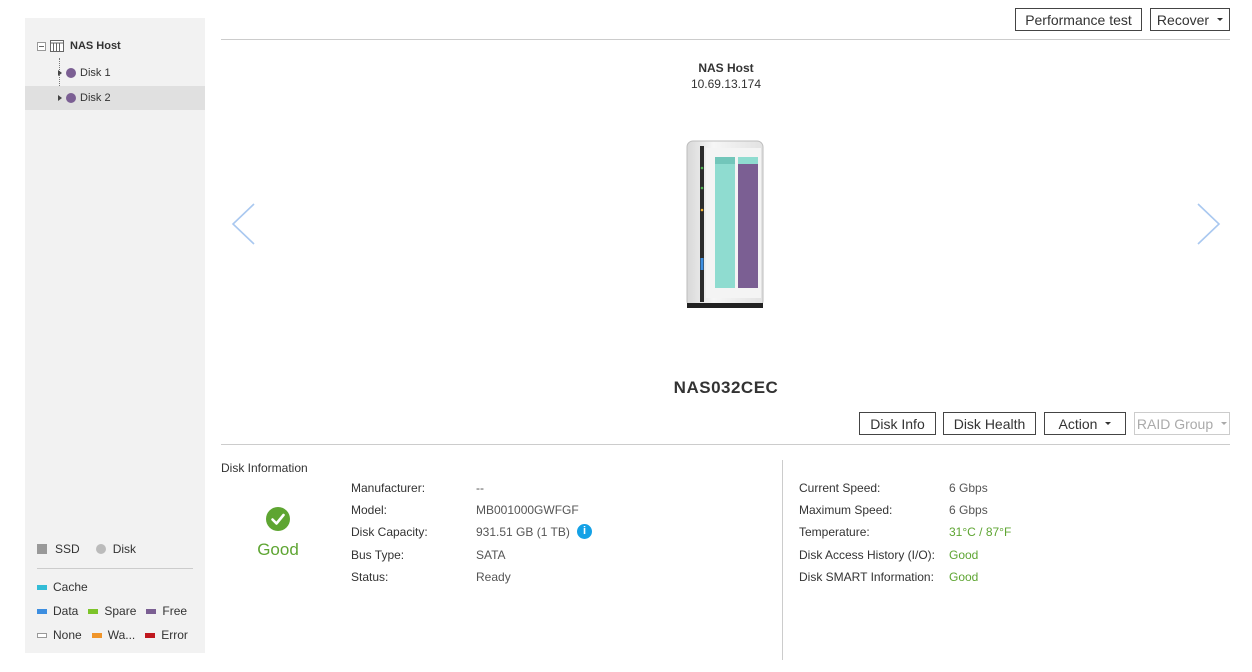 The width and height of the screenshot is (1252, 672). Describe the element at coordinates (964, 577) in the screenshot. I see `disk-smart-information-value: Good` at that location.